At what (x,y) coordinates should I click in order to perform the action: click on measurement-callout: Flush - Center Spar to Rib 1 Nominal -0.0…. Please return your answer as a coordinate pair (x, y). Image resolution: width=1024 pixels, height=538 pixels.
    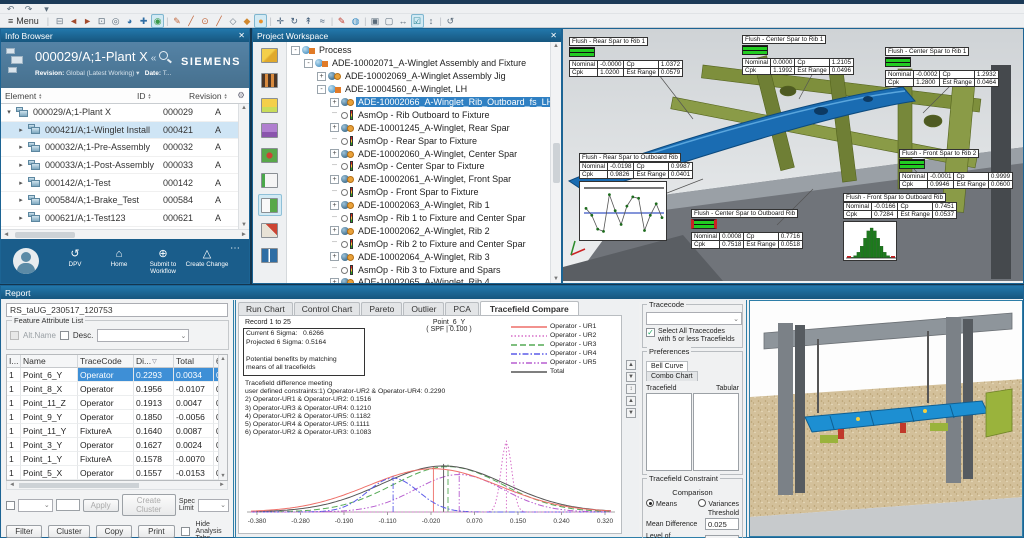
    Looking at the image, I should click on (942, 67).